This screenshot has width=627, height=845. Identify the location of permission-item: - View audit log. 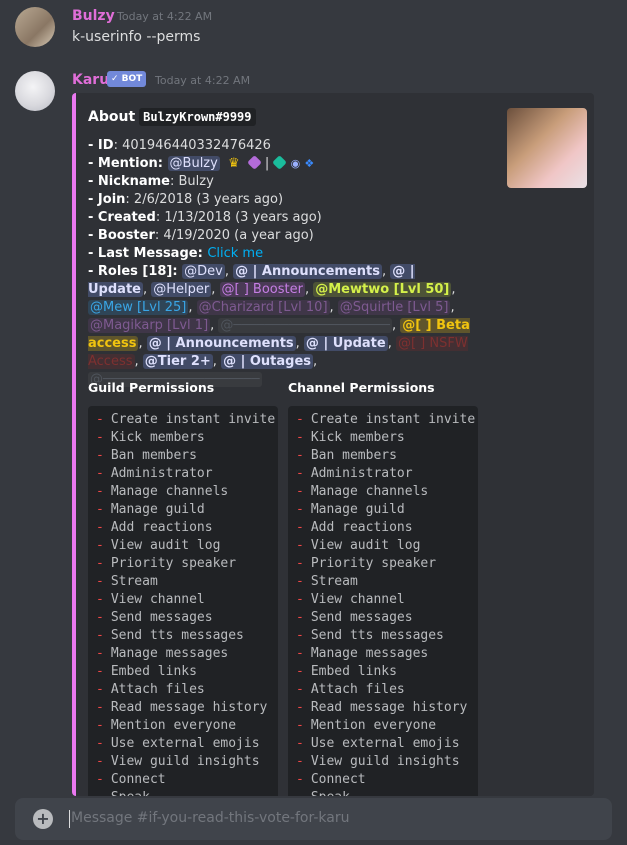
(383, 546).